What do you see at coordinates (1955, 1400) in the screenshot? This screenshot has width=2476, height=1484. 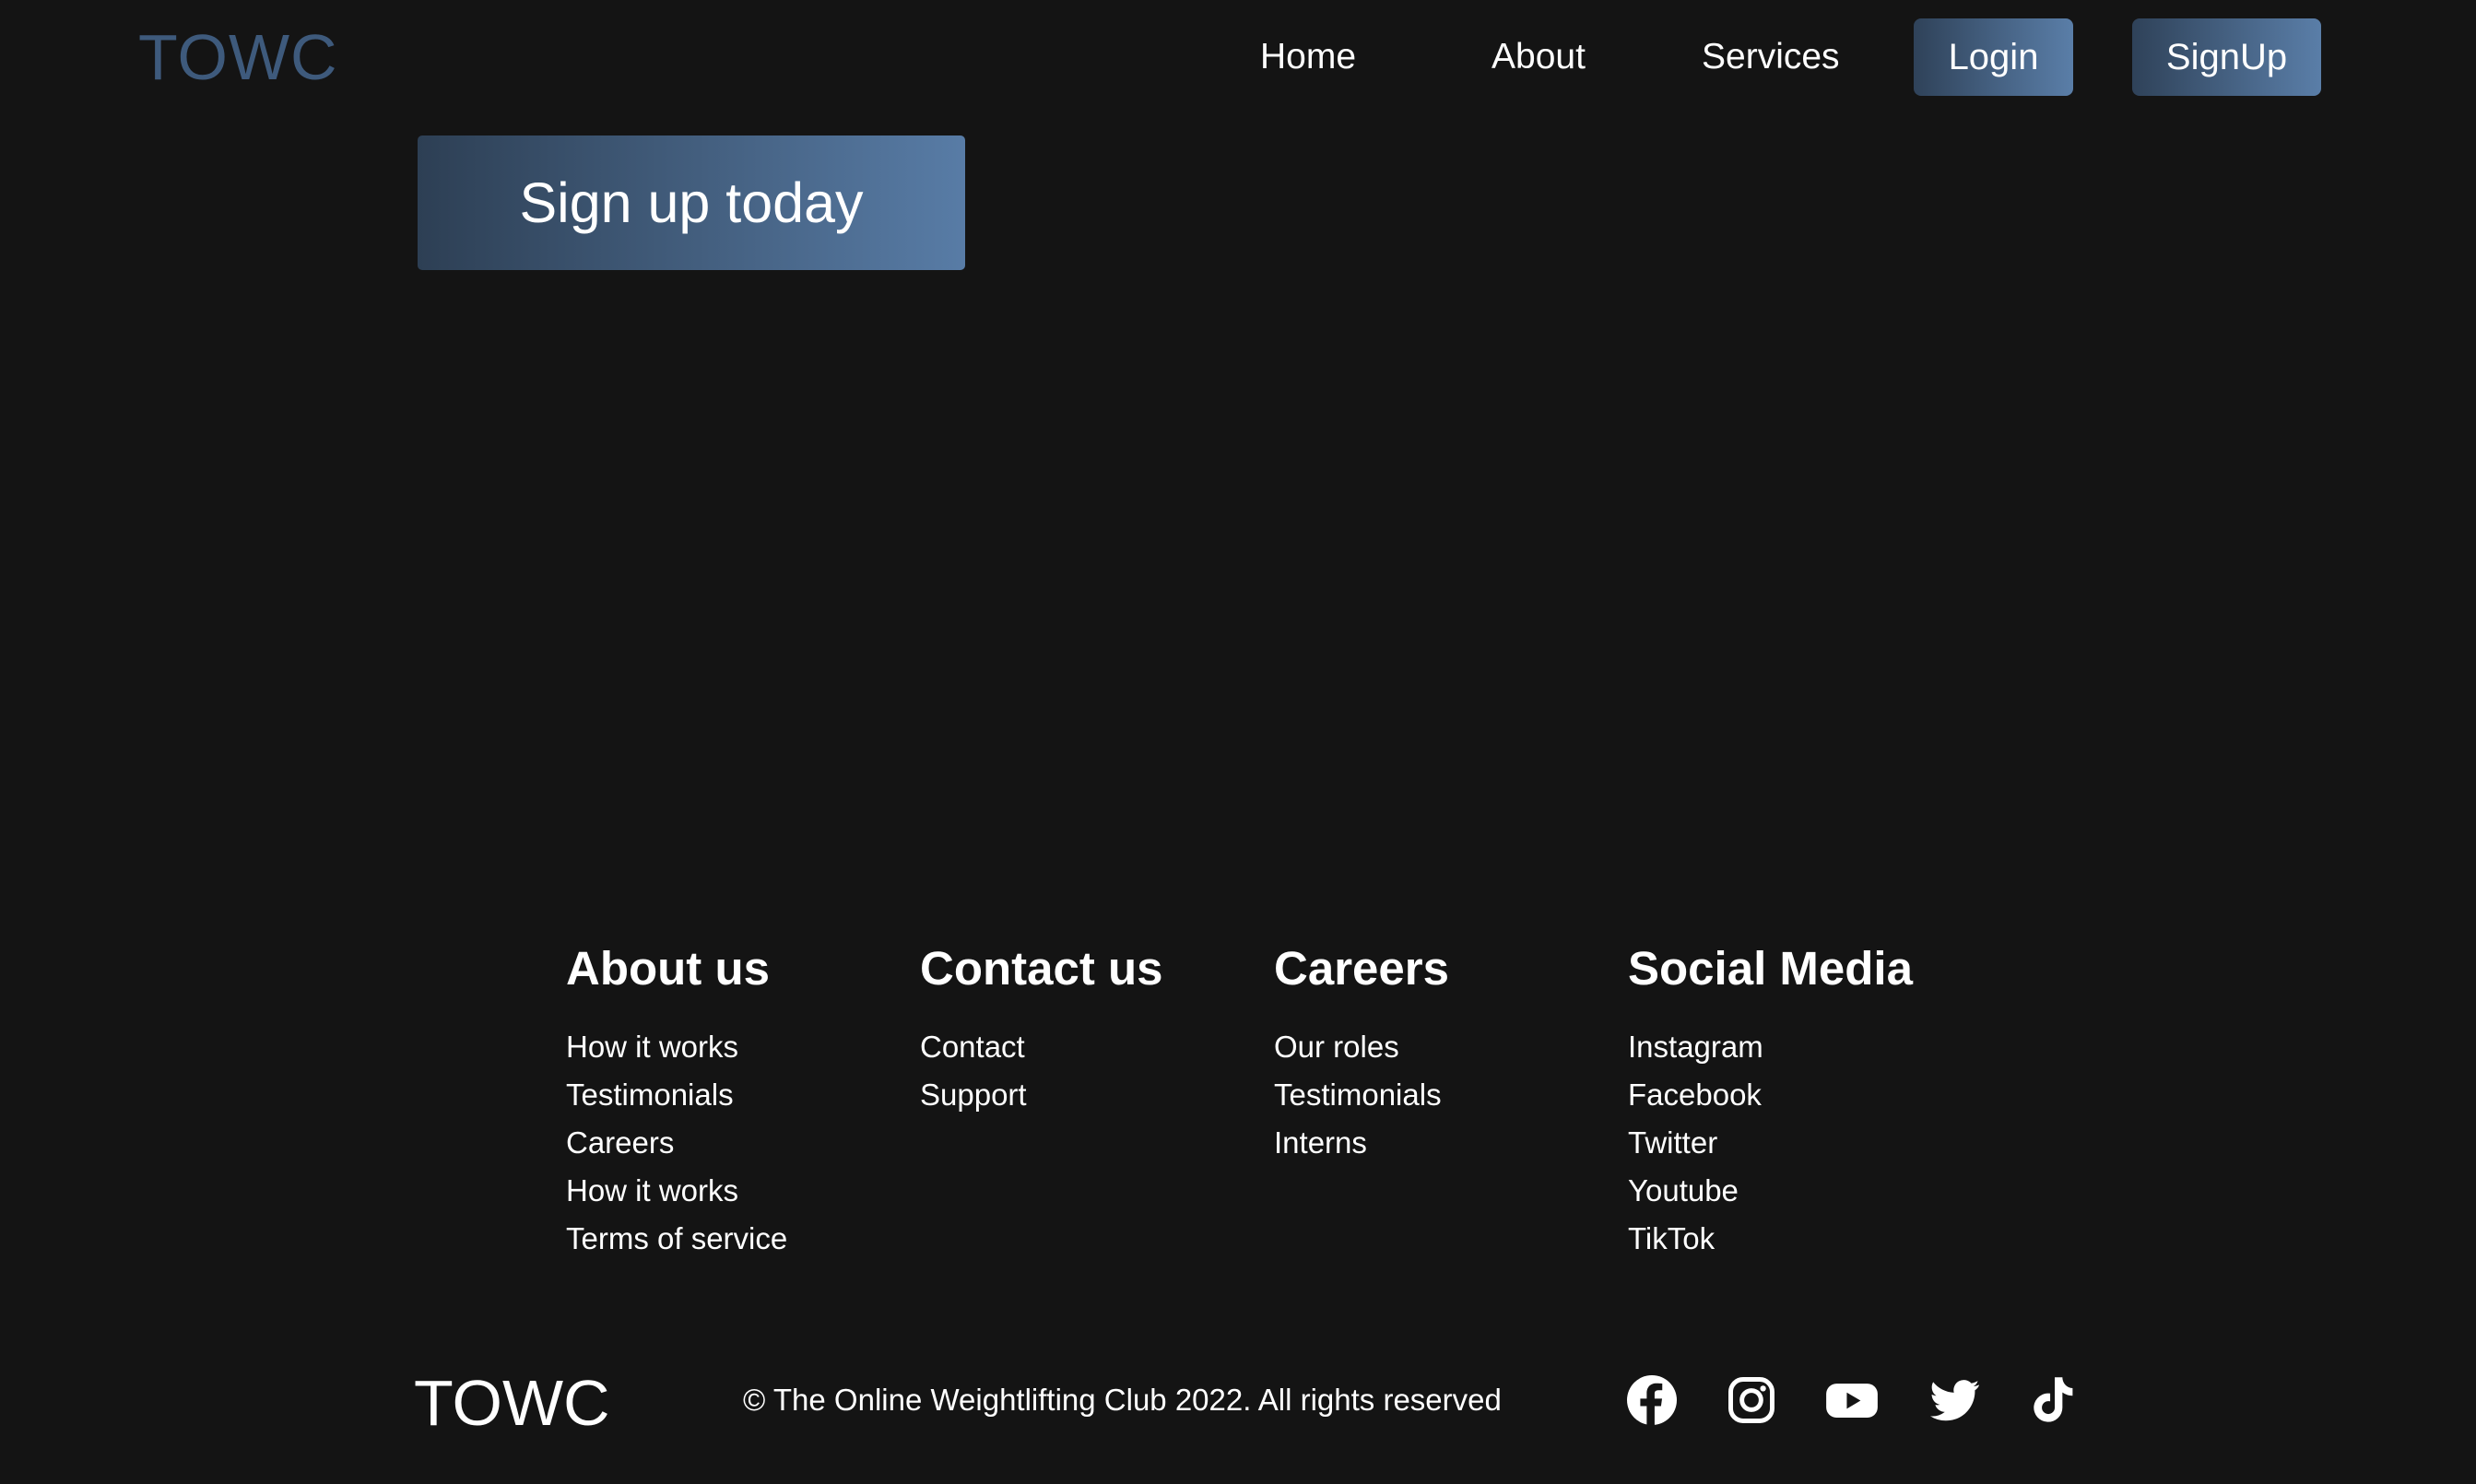 I see `twitter-icon` at bounding box center [1955, 1400].